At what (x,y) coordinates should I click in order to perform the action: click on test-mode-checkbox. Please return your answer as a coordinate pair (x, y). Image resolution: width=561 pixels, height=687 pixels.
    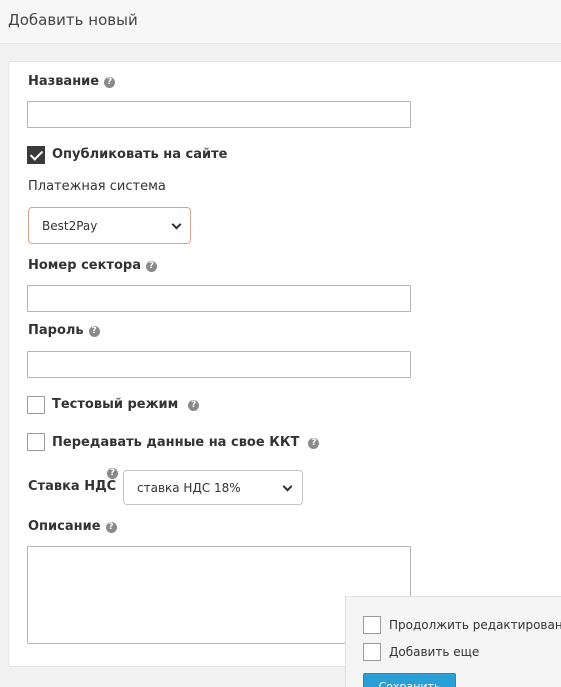
    Looking at the image, I should click on (36, 405).